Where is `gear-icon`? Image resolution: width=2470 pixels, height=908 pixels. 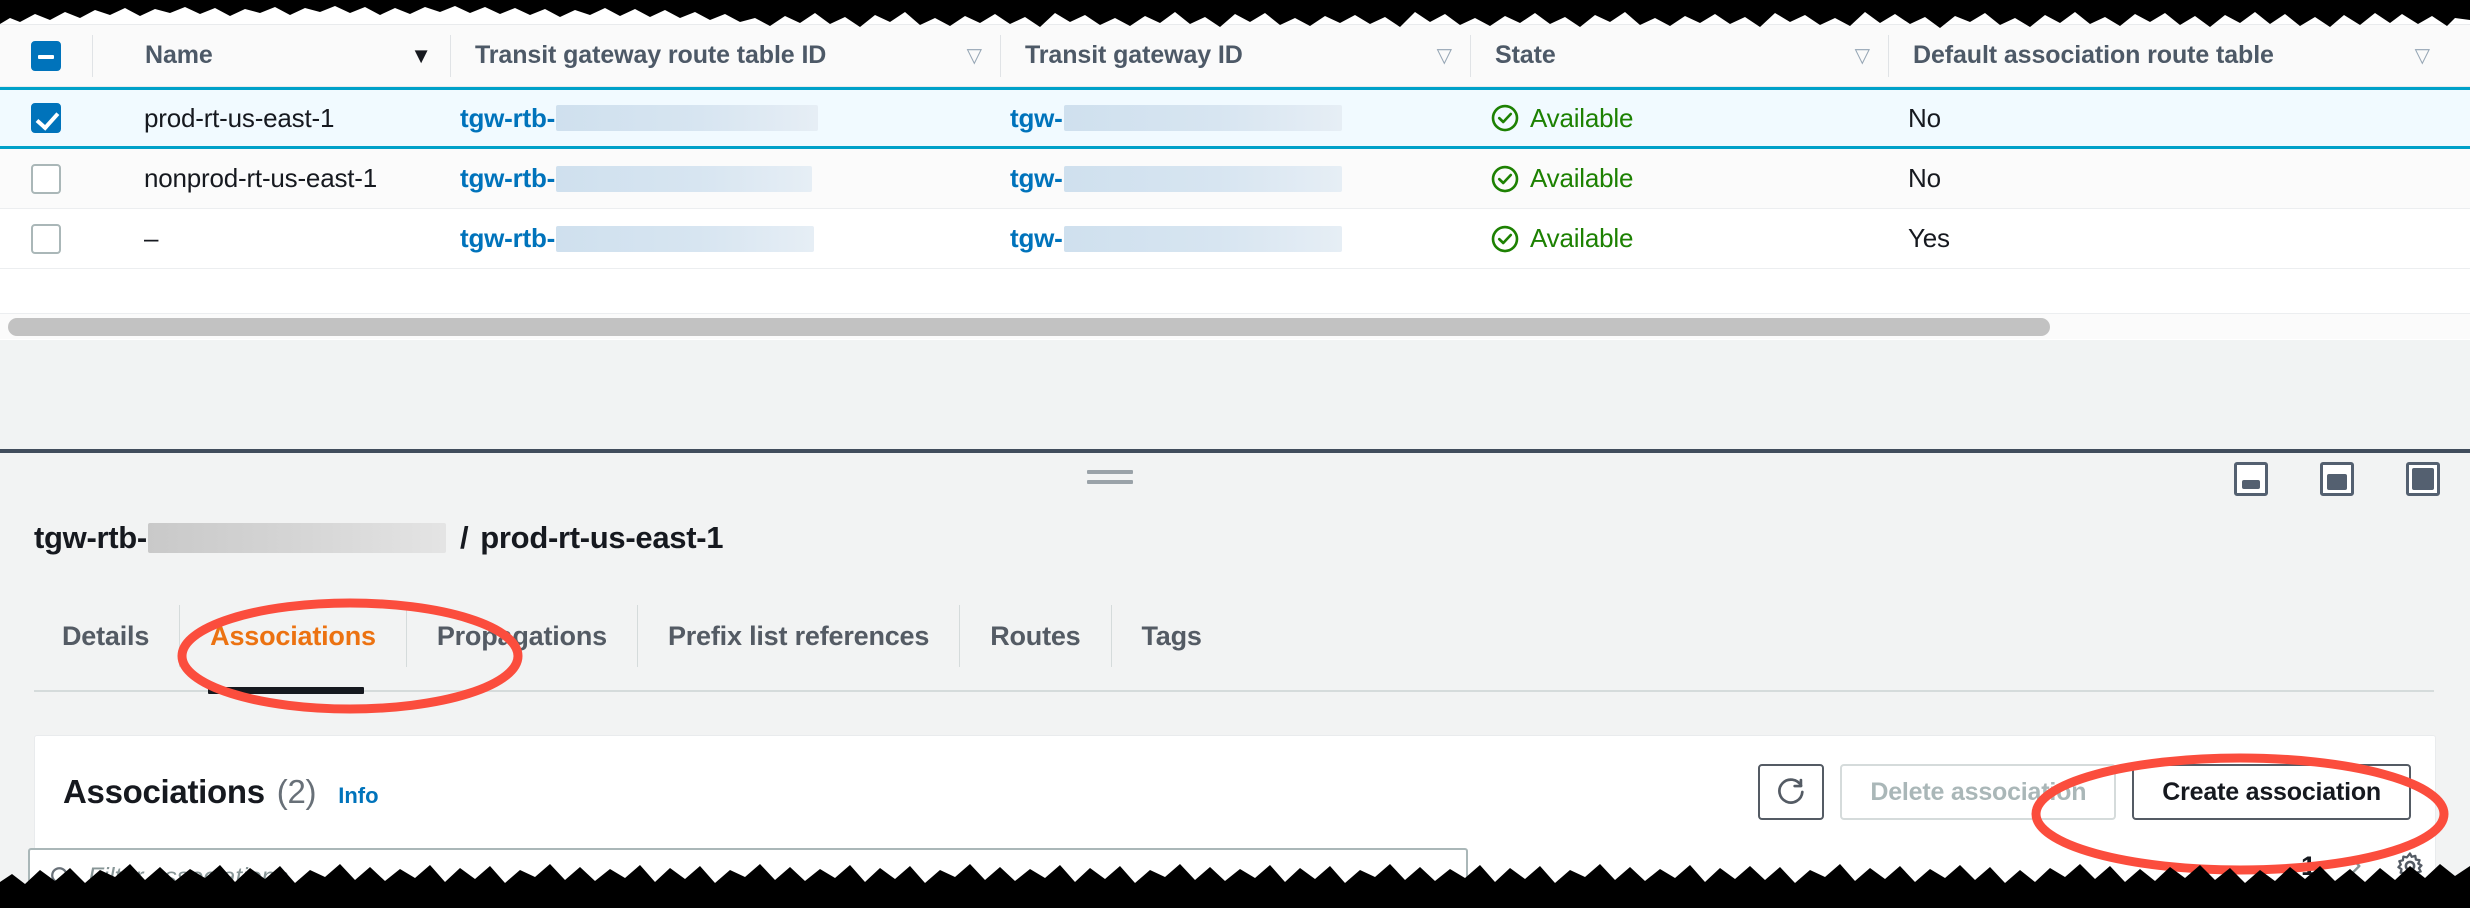
gear-icon is located at coordinates (2410, 866).